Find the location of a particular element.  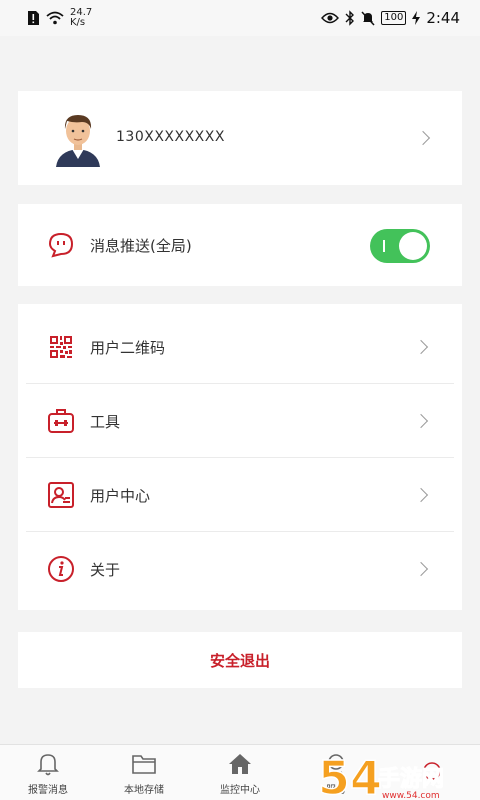

profile-card: 130XXXXXXXX is located at coordinates (240, 138).